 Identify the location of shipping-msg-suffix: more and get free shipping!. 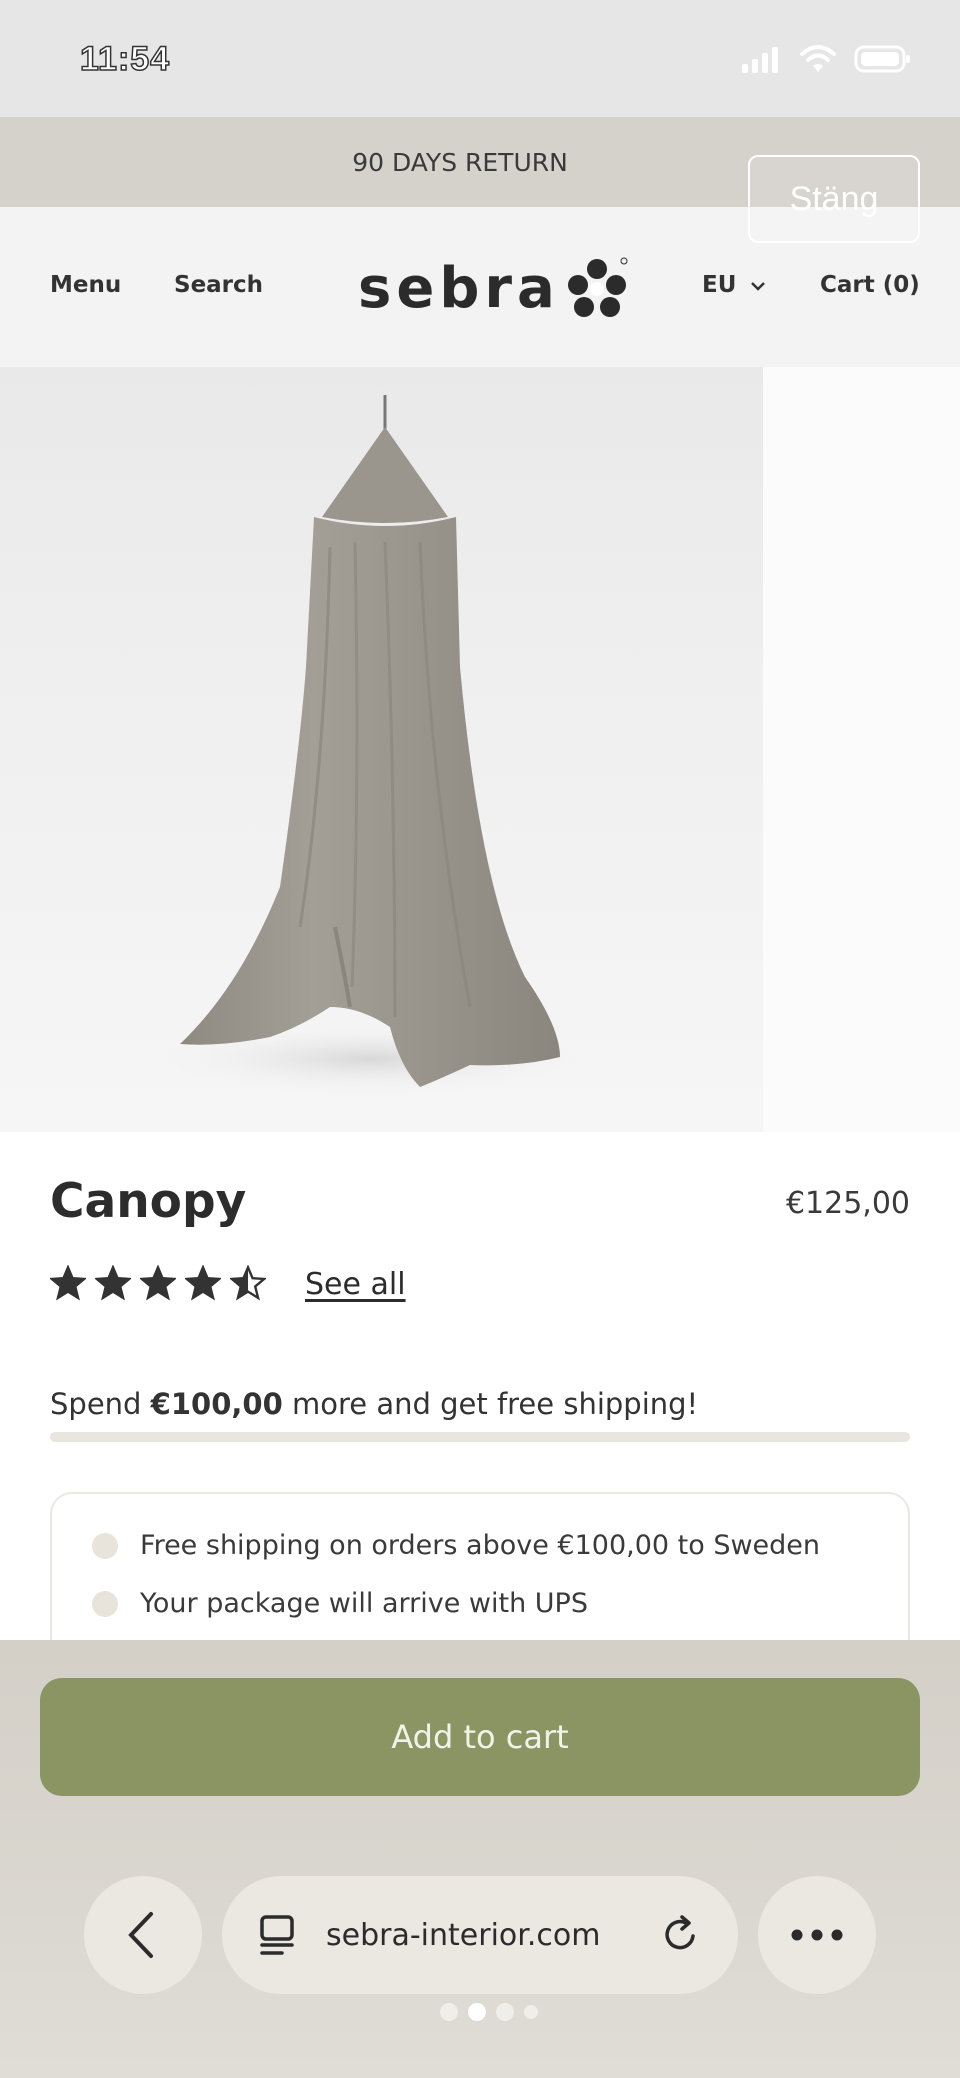
(490, 1404).